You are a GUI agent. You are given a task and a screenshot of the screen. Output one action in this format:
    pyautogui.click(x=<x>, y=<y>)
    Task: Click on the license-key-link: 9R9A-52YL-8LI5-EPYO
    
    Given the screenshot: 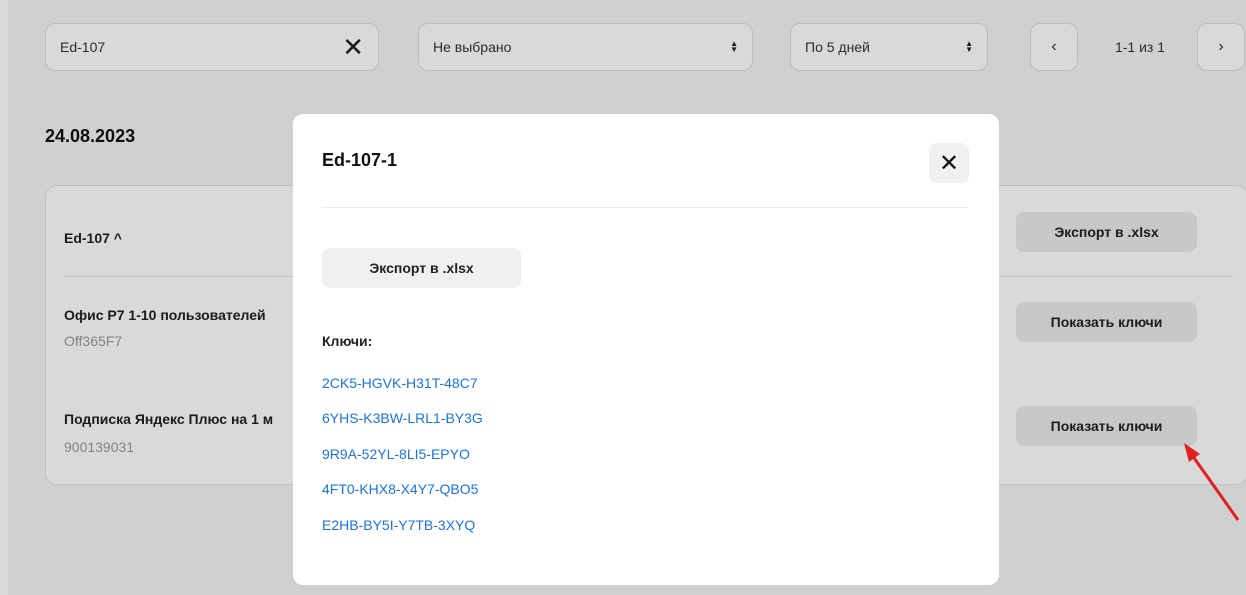 What is the action you would take?
    pyautogui.click(x=396, y=454)
    